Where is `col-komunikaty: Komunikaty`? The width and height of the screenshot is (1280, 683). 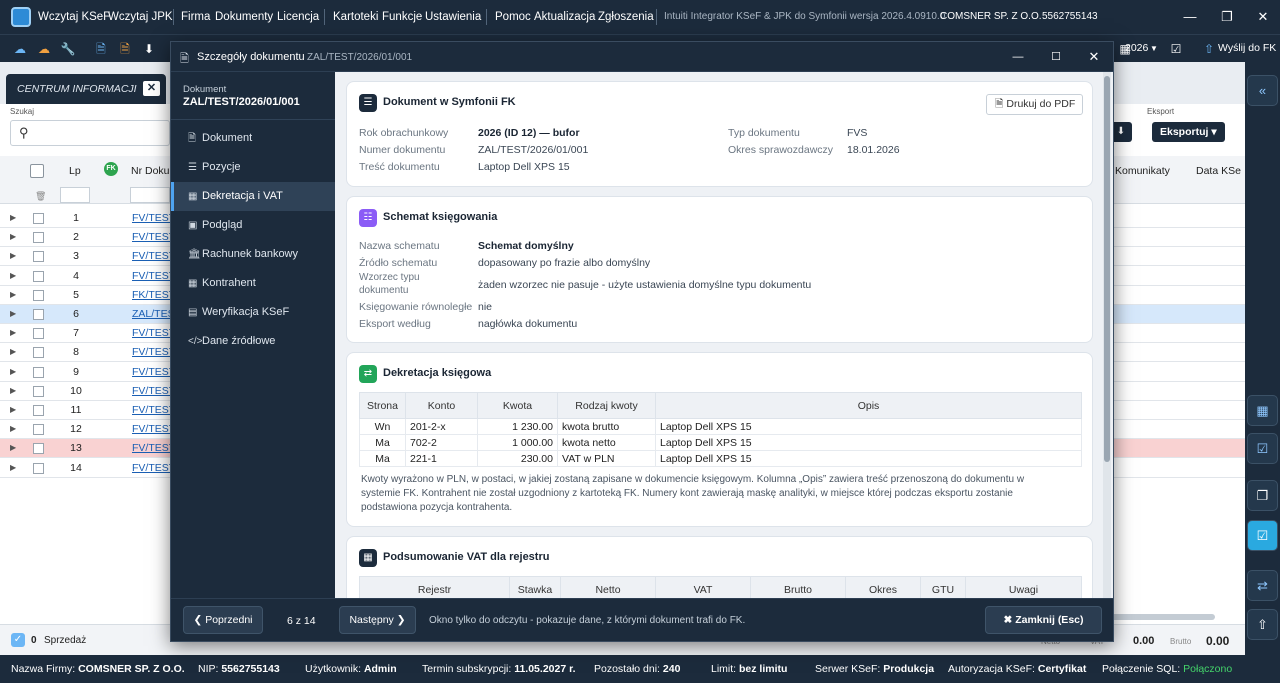 col-komunikaty: Komunikaty is located at coordinates (1142, 171).